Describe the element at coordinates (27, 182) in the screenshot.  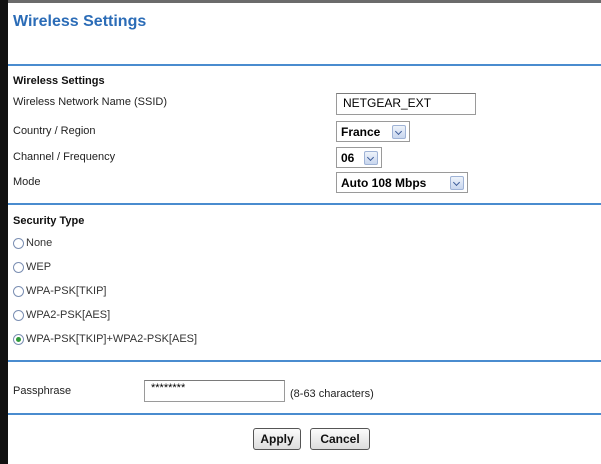
I see `mode-label: Mode` at that location.